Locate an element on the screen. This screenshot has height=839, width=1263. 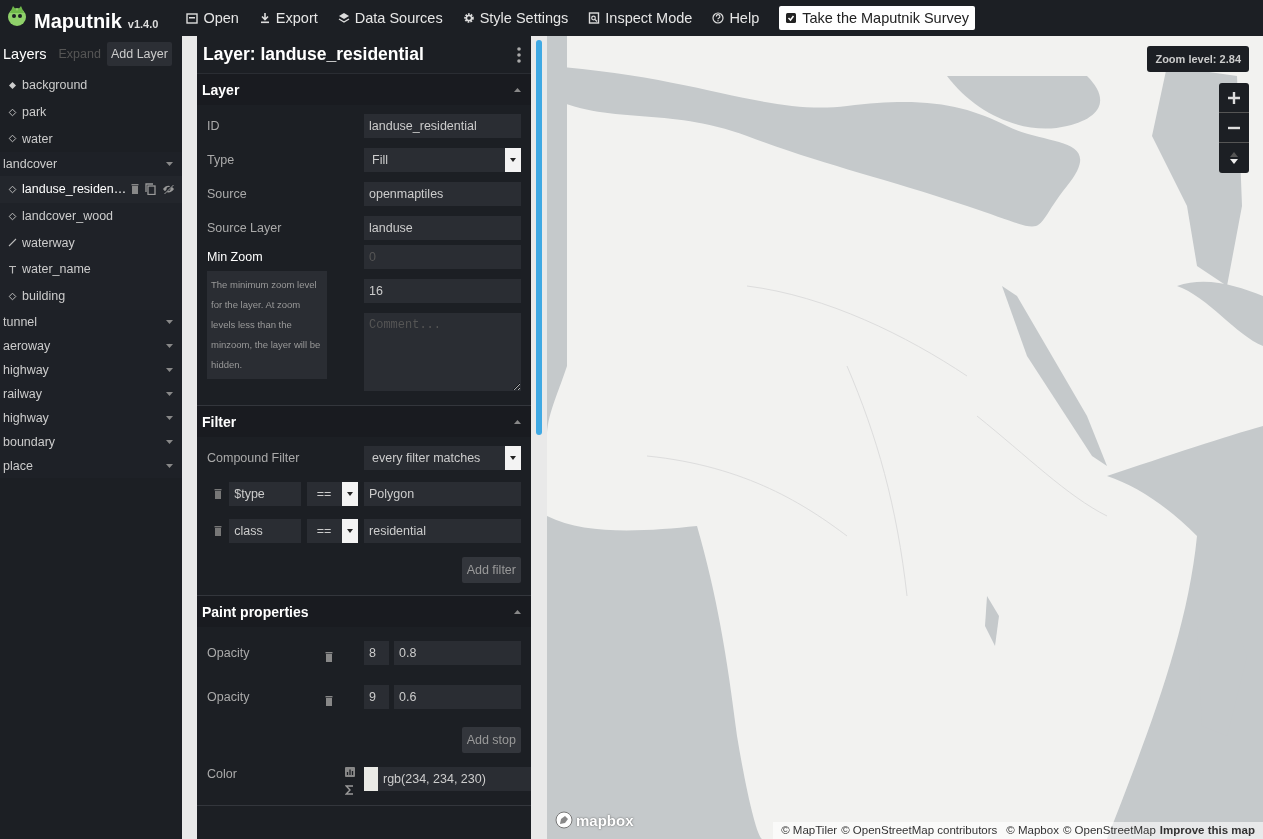
attribution-link: © OpenStreetMap is located at coordinates (1109, 830).